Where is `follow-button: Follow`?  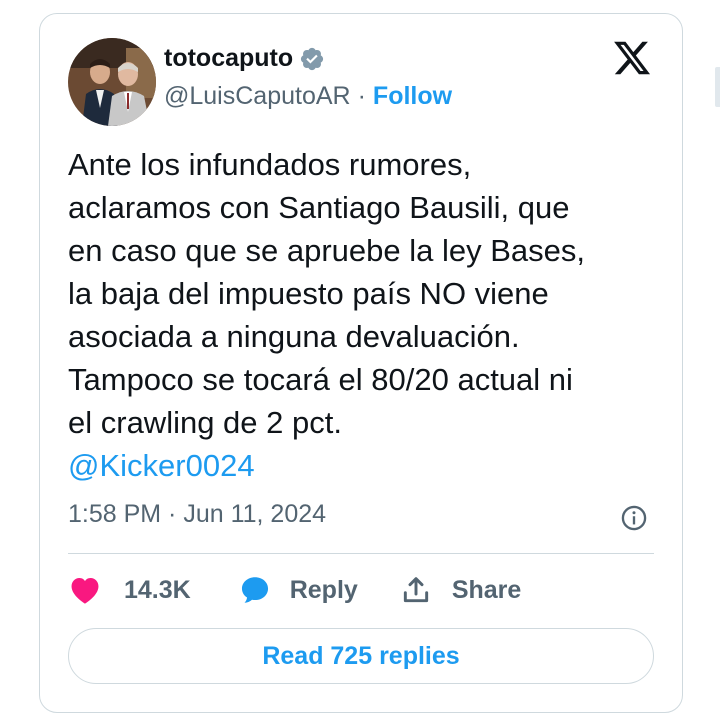
follow-button: Follow is located at coordinates (412, 96).